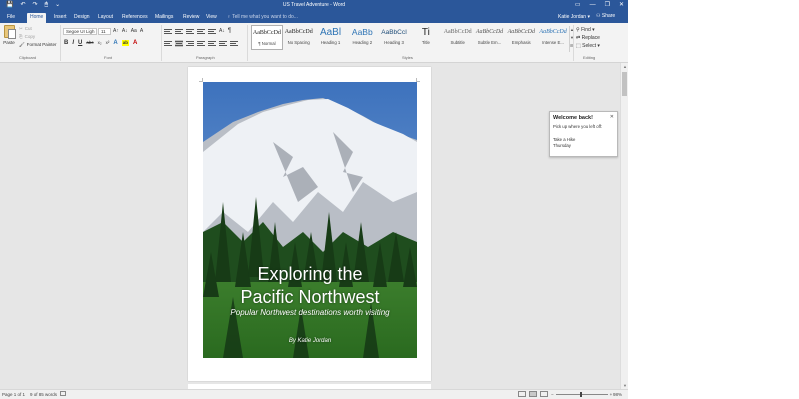  What do you see at coordinates (310, 274) in the screenshot?
I see `cover-title-line1: Exploring the` at bounding box center [310, 274].